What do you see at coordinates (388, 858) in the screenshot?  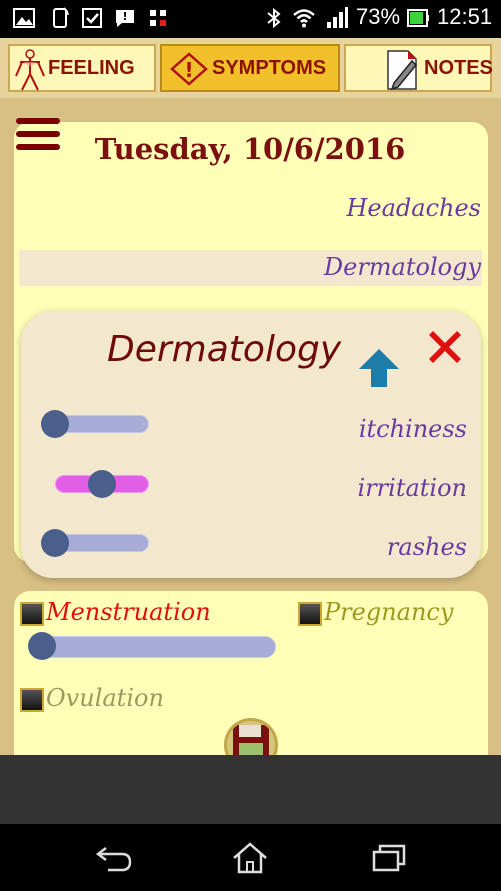 I see `recent-apps-icon` at bounding box center [388, 858].